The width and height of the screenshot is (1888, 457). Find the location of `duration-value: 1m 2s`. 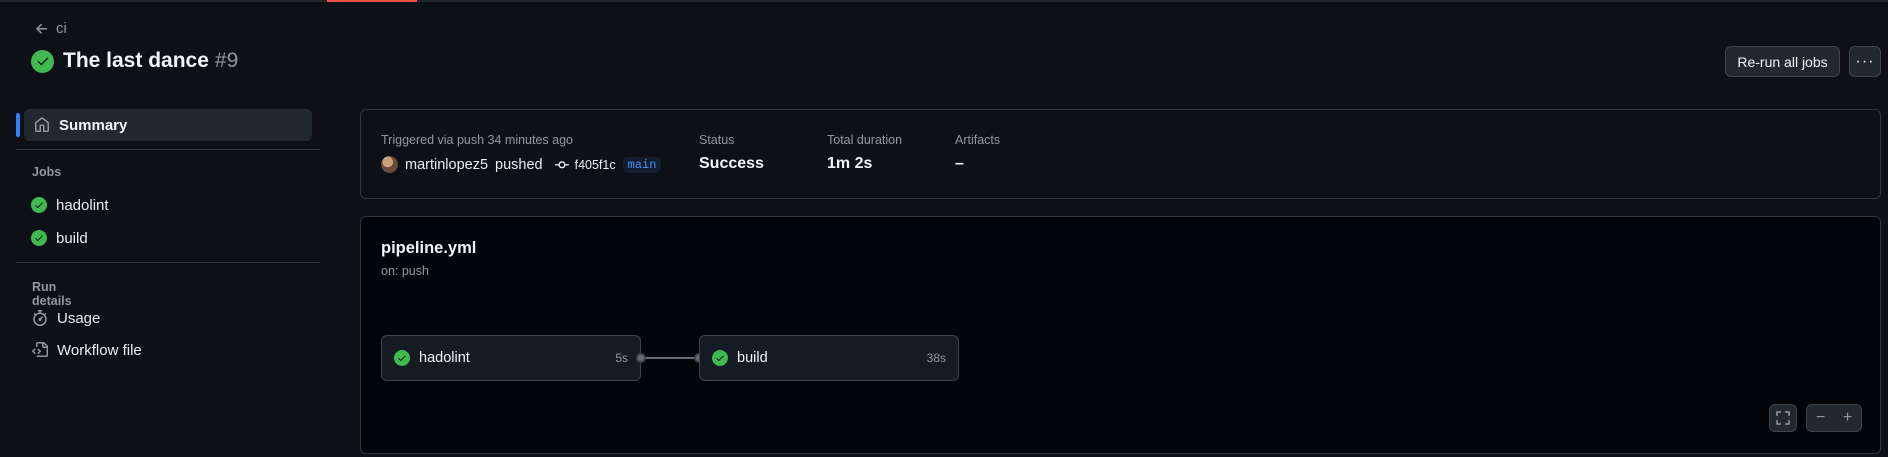

duration-value: 1m 2s is located at coordinates (850, 163).